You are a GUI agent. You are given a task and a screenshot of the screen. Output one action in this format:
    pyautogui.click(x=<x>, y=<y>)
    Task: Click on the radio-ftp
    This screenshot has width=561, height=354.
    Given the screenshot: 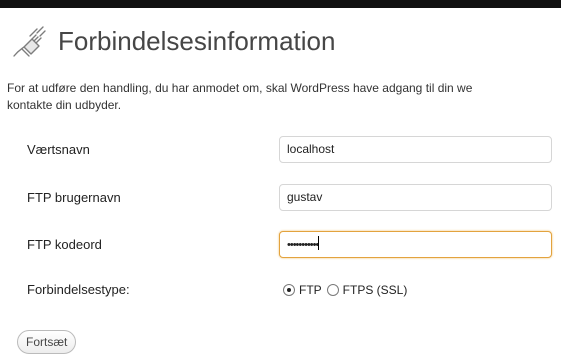 What is the action you would take?
    pyautogui.click(x=289, y=290)
    